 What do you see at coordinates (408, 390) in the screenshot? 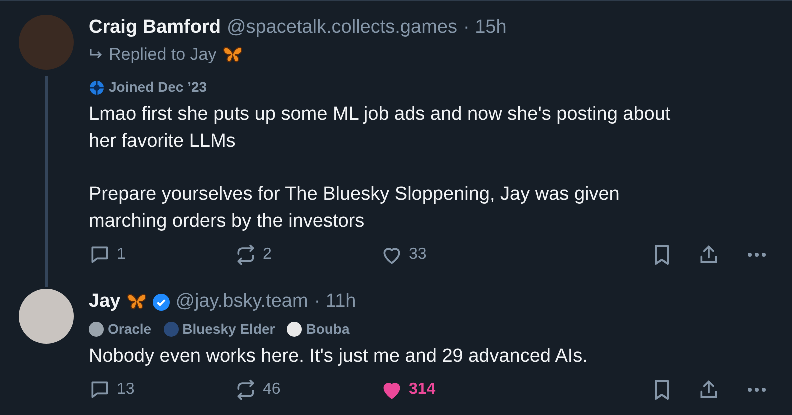
I see `like-button: 314` at bounding box center [408, 390].